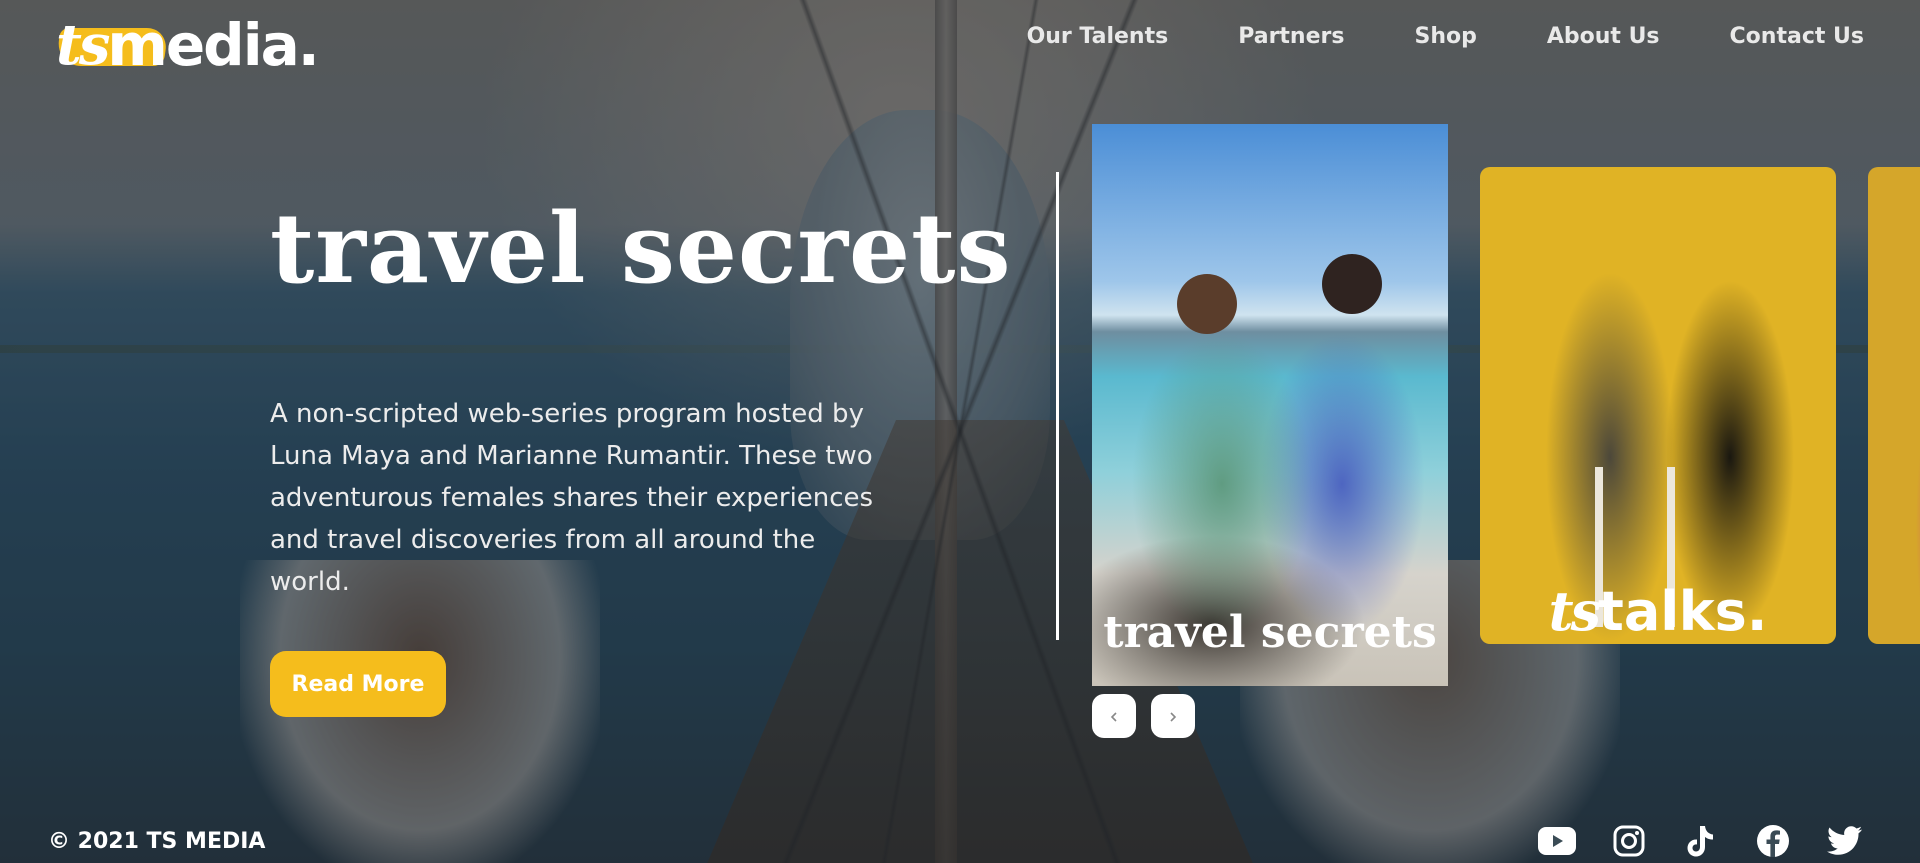 This screenshot has height=863, width=1920. Describe the element at coordinates (1291, 36) in the screenshot. I see `nav-partners: Partners` at that location.